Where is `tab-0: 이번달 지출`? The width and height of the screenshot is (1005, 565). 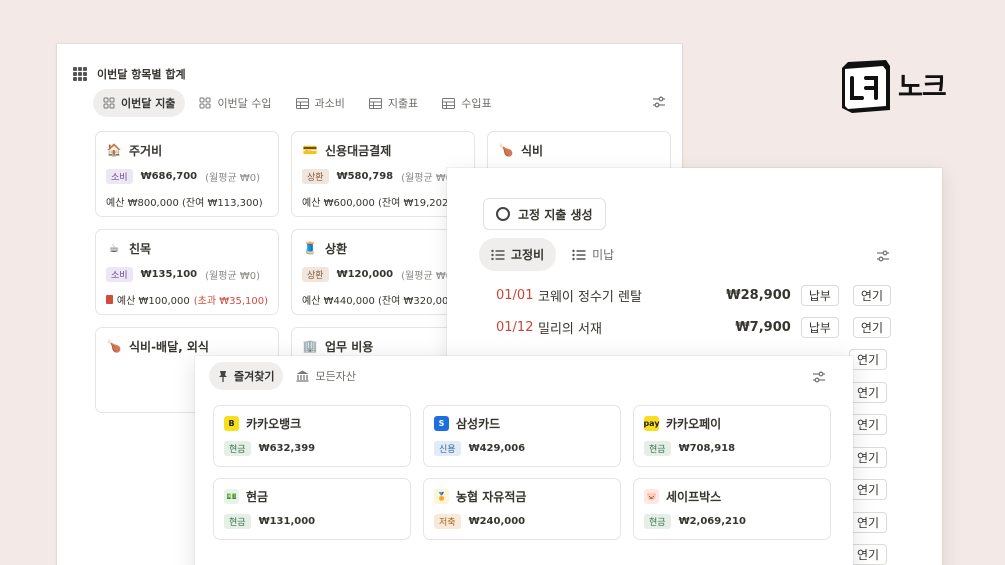 tab-0: 이번달 지출 is located at coordinates (139, 103).